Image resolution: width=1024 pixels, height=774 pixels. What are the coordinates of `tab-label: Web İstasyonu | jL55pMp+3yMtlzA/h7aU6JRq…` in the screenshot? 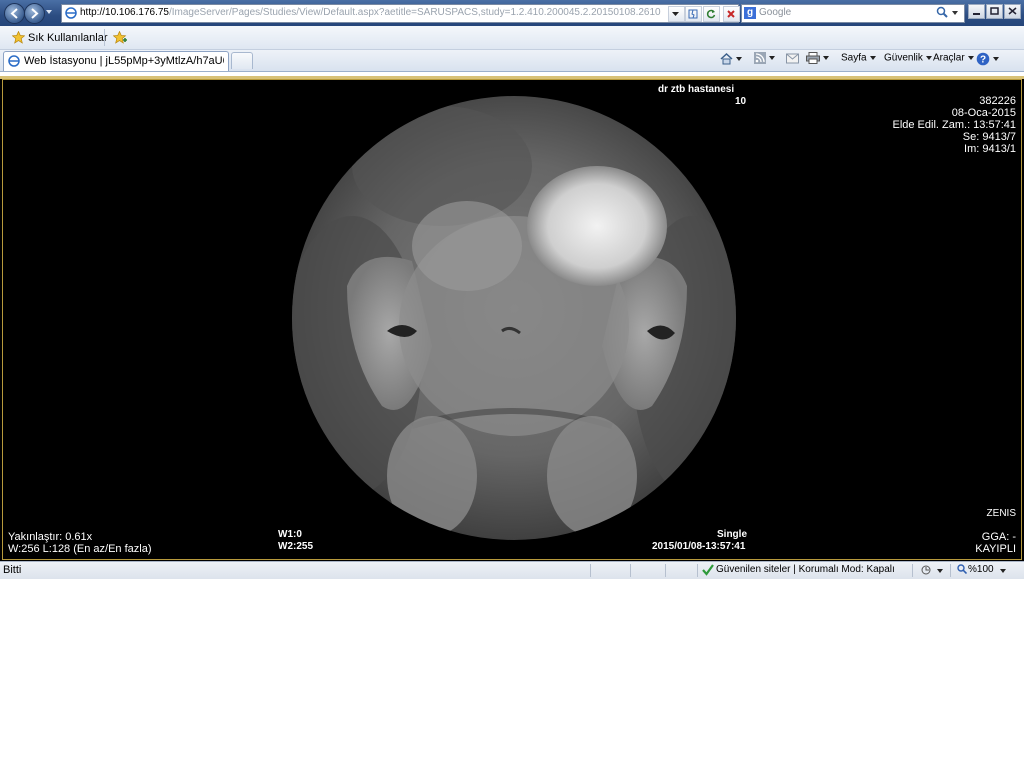 It's located at (124, 61).